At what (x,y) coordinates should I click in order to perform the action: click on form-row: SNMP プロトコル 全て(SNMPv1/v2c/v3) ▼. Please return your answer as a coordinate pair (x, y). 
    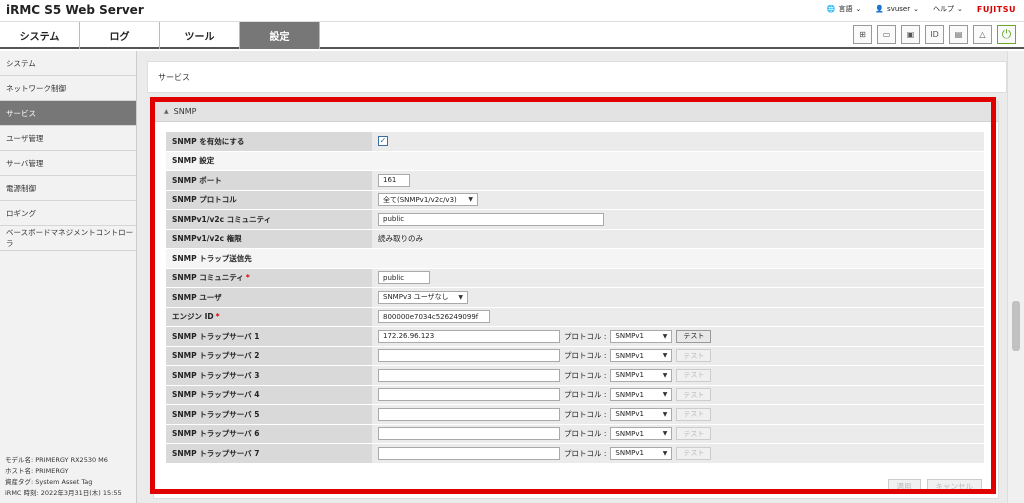
    Looking at the image, I should click on (575, 200).